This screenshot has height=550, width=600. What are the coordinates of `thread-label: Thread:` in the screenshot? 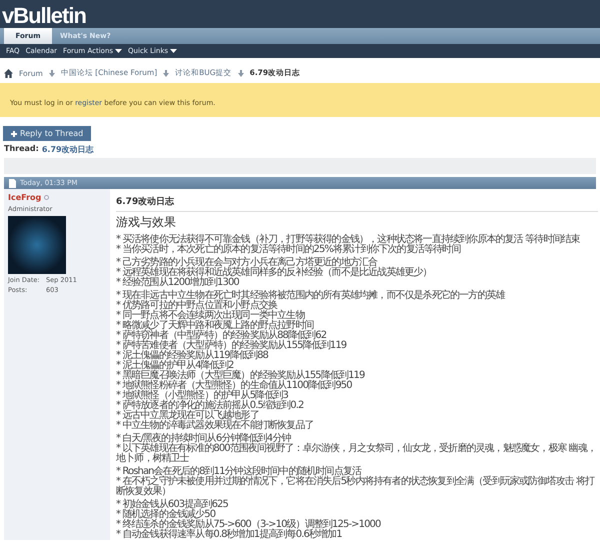 It's located at (21, 149).